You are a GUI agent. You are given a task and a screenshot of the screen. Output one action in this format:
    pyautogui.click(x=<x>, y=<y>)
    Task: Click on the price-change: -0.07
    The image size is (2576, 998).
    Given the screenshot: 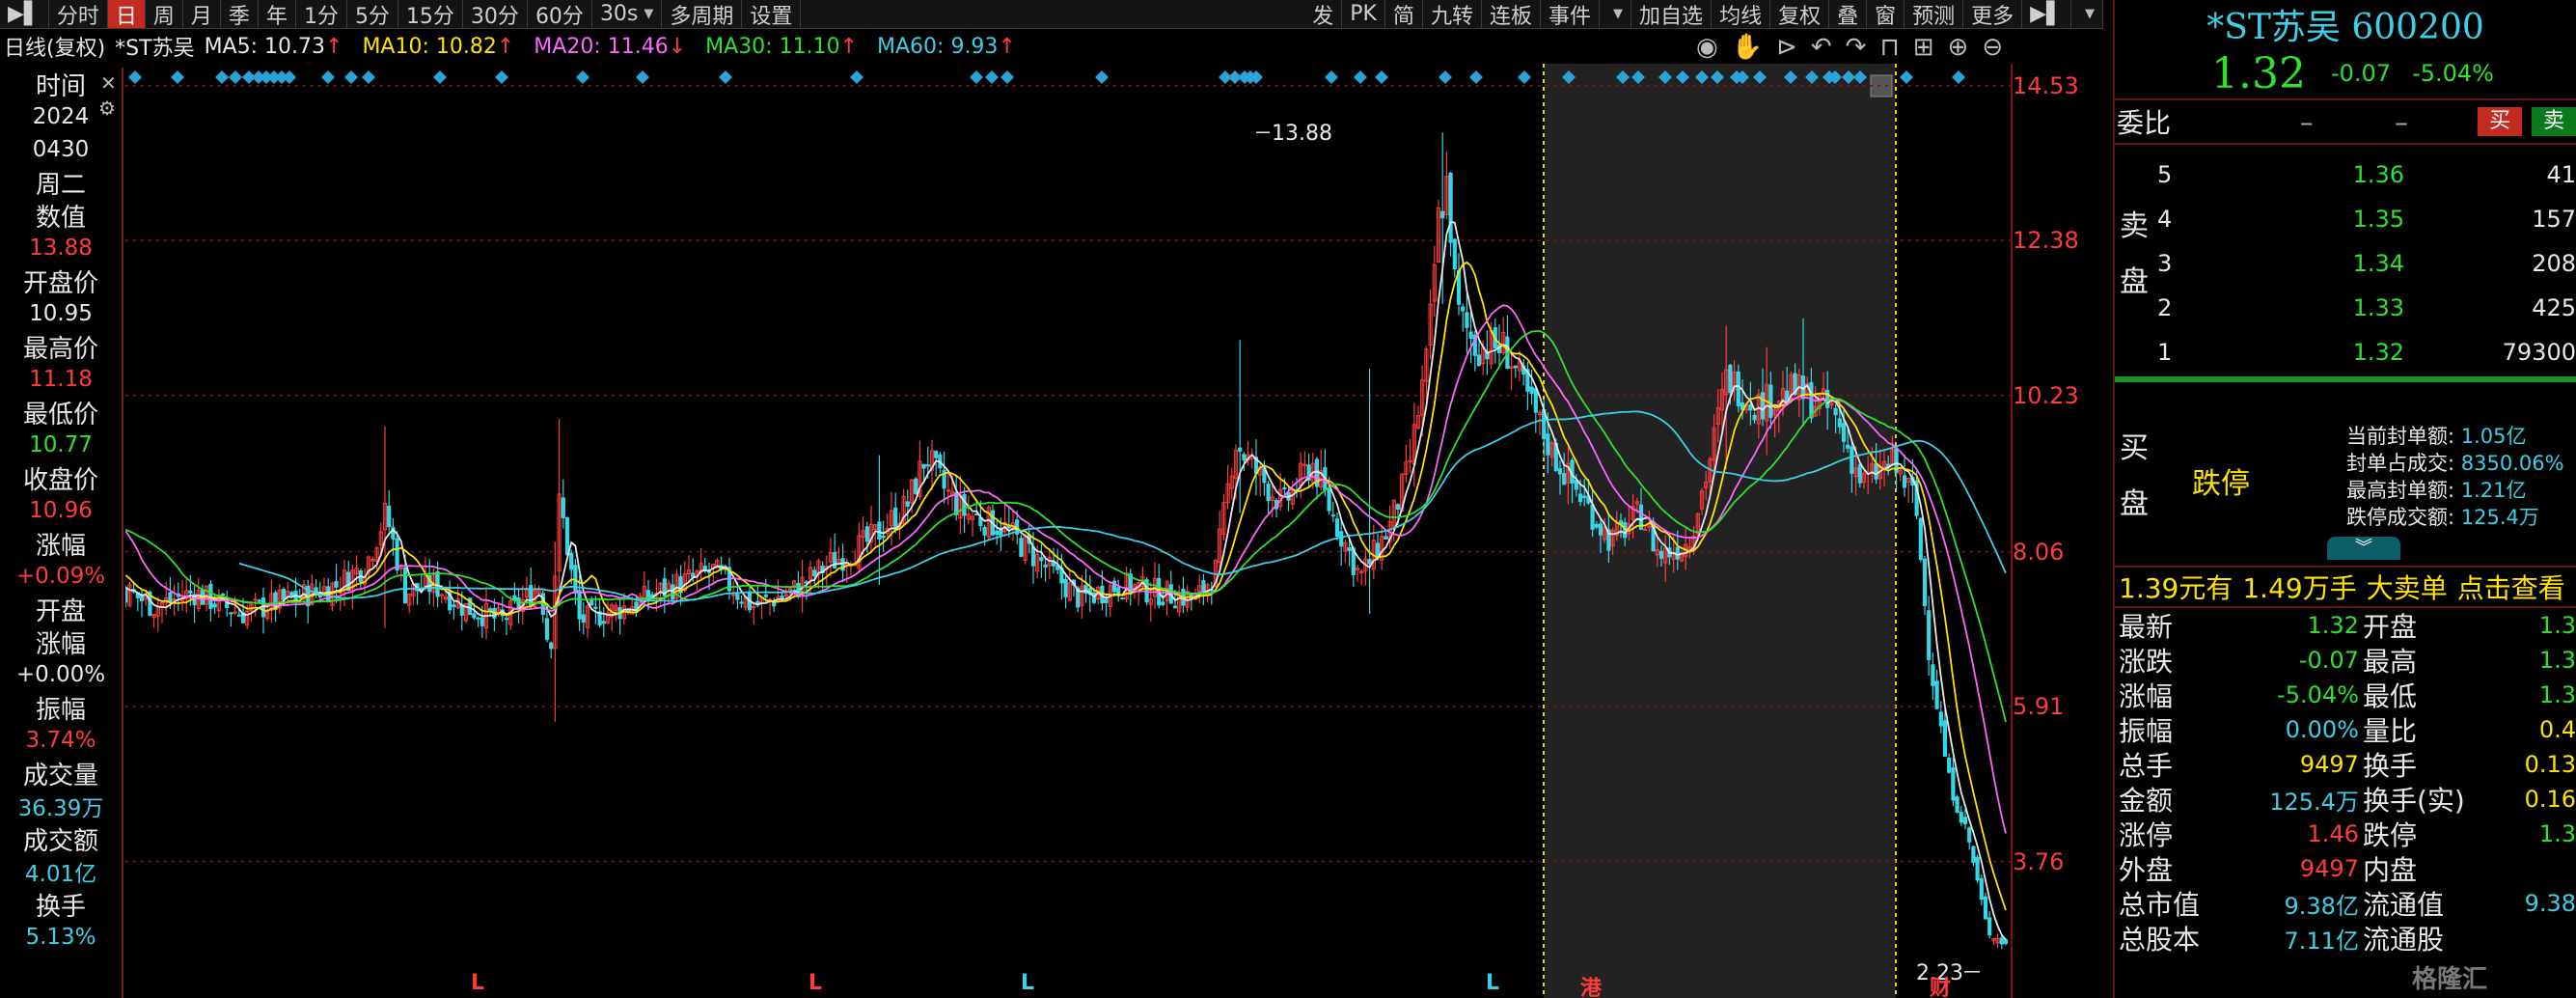 What is the action you would take?
    pyautogui.click(x=2361, y=73)
    